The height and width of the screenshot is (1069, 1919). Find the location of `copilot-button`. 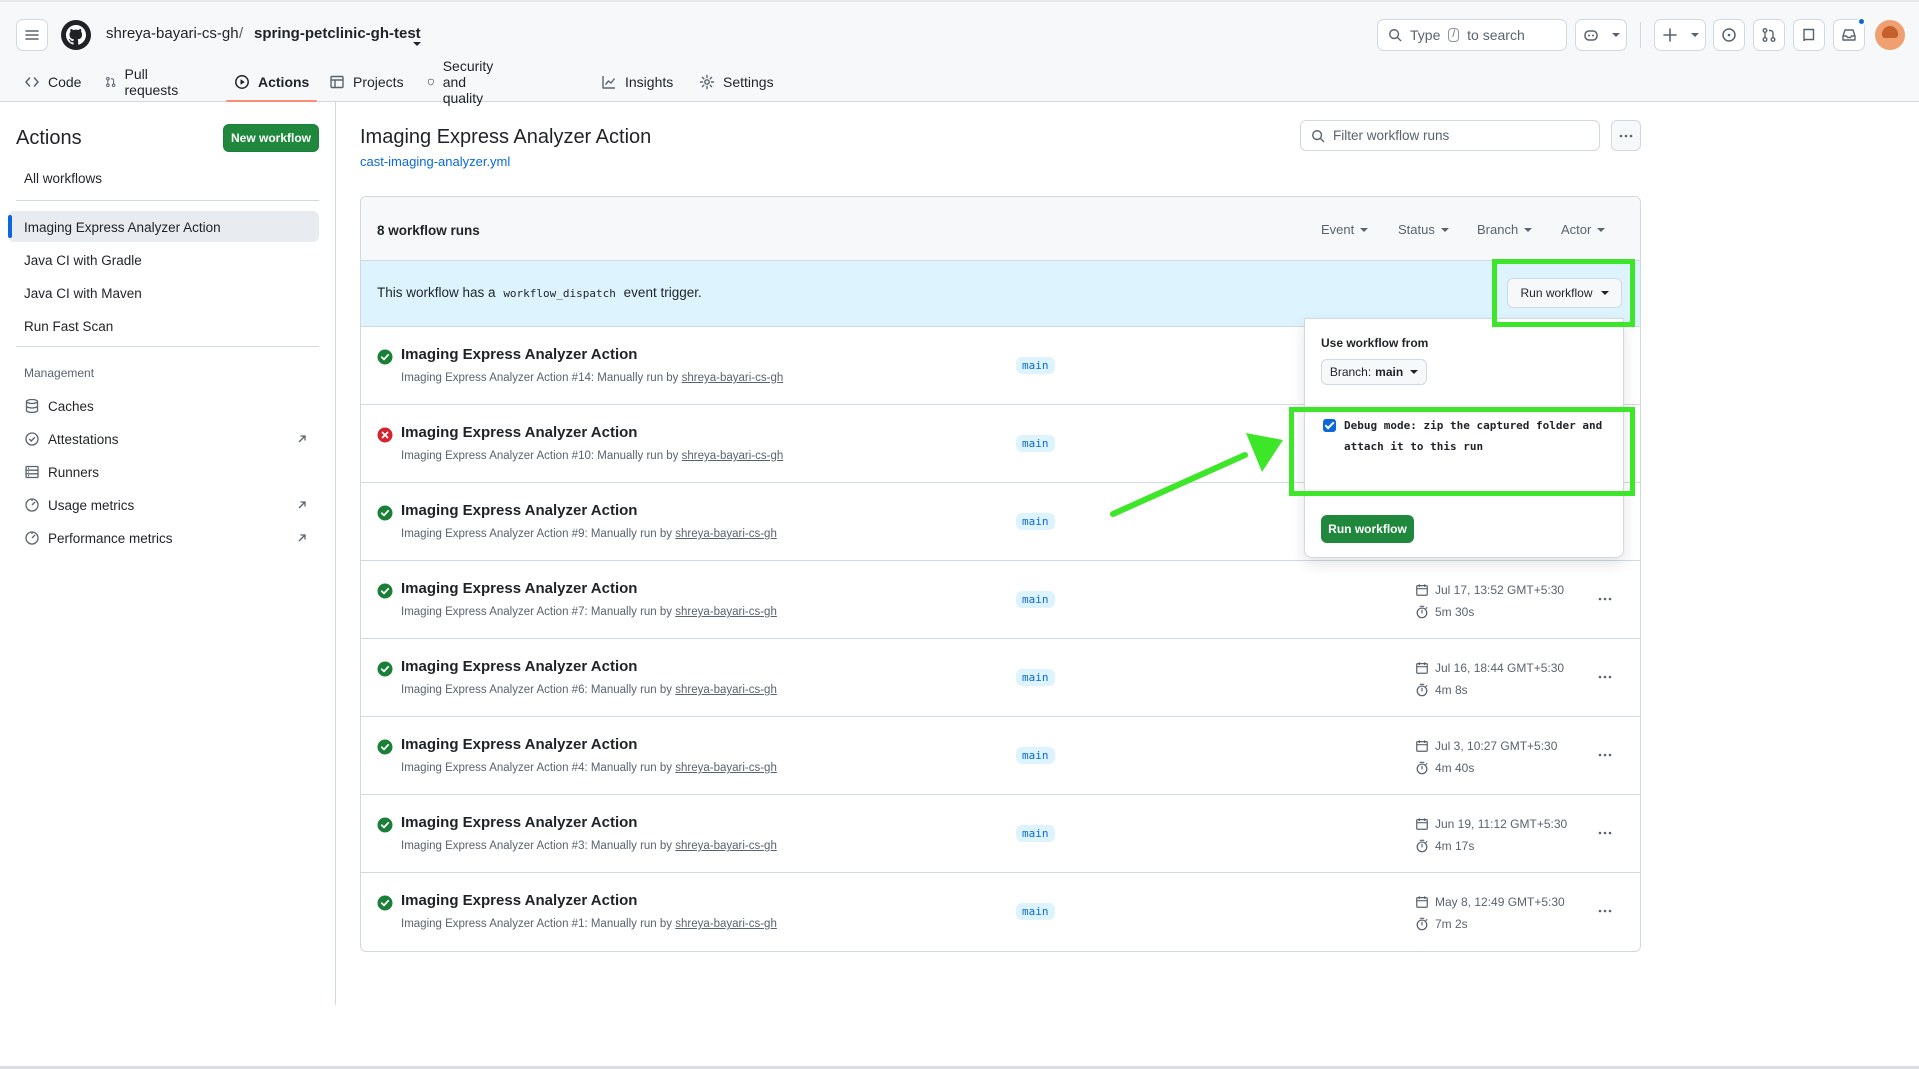

copilot-button is located at coordinates (1601, 35).